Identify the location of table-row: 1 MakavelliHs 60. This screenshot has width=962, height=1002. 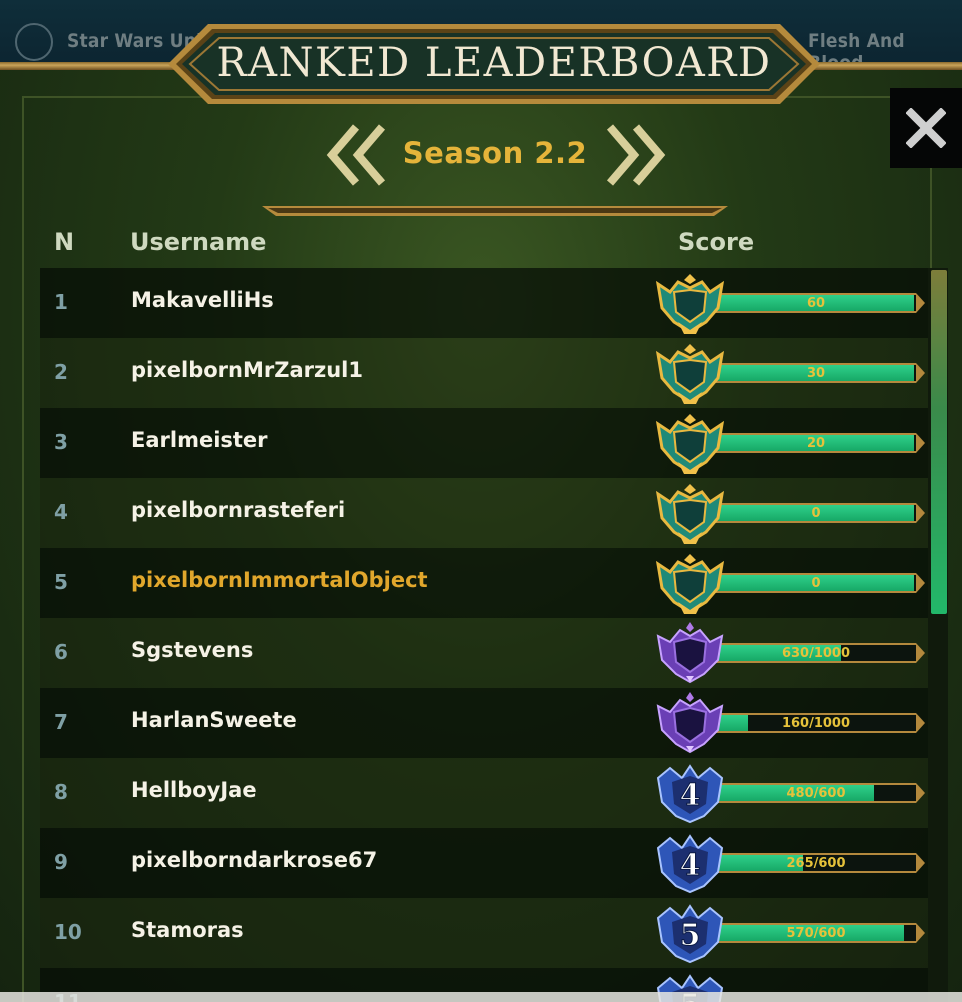
(484, 303).